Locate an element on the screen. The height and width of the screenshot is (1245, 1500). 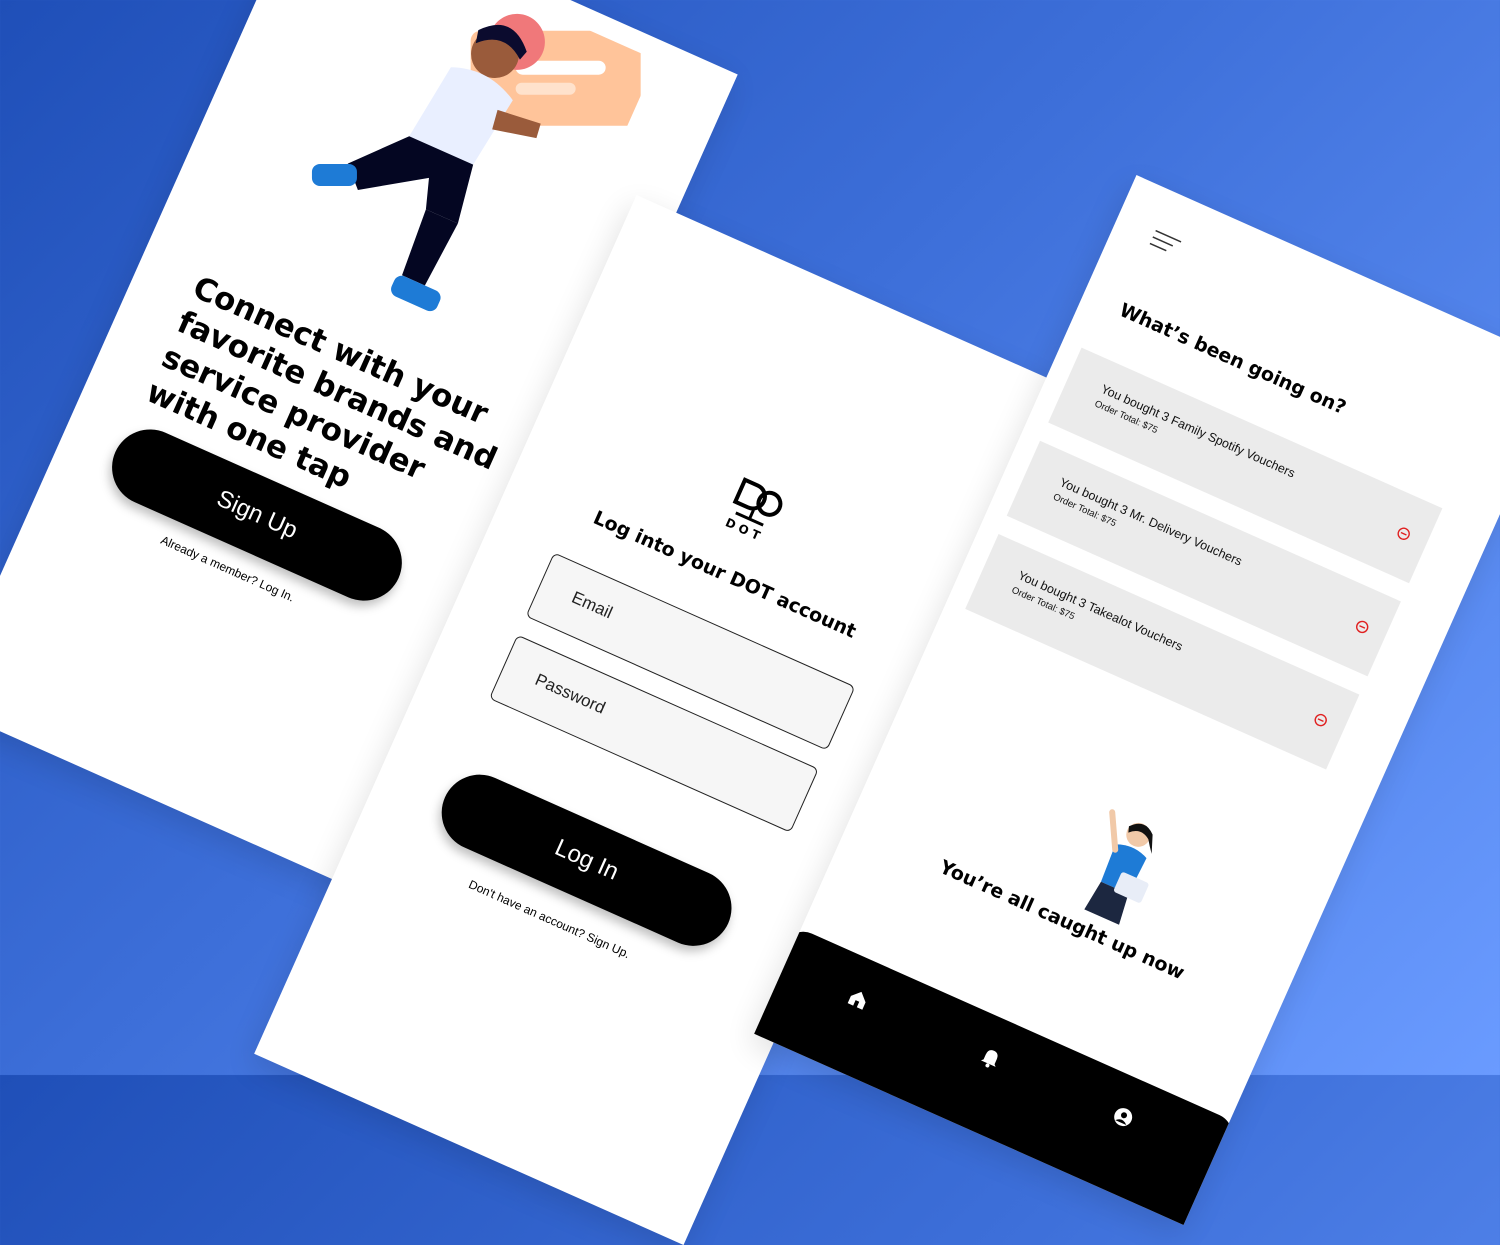
logo-text: DOT is located at coordinates (744, 529).